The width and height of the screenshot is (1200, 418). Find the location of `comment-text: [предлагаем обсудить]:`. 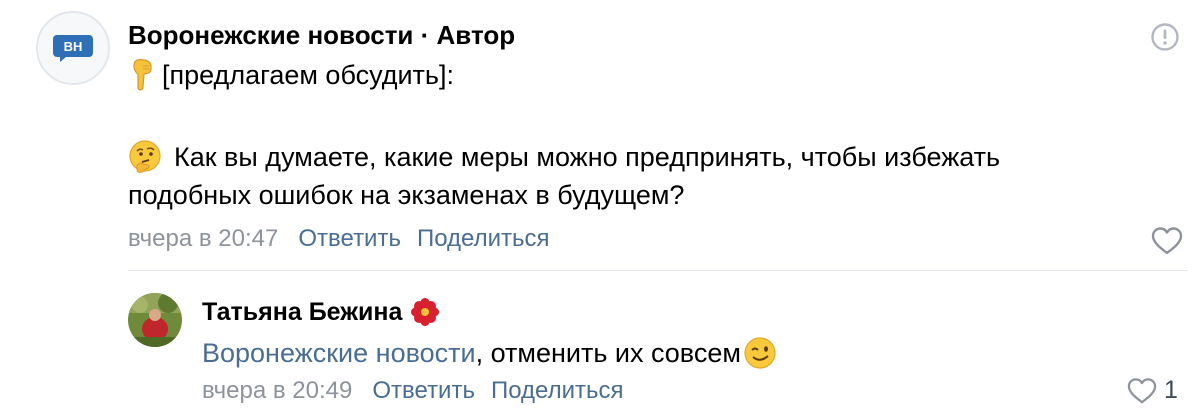

comment-text: [предлагаем обсудить]: is located at coordinates (308, 75).